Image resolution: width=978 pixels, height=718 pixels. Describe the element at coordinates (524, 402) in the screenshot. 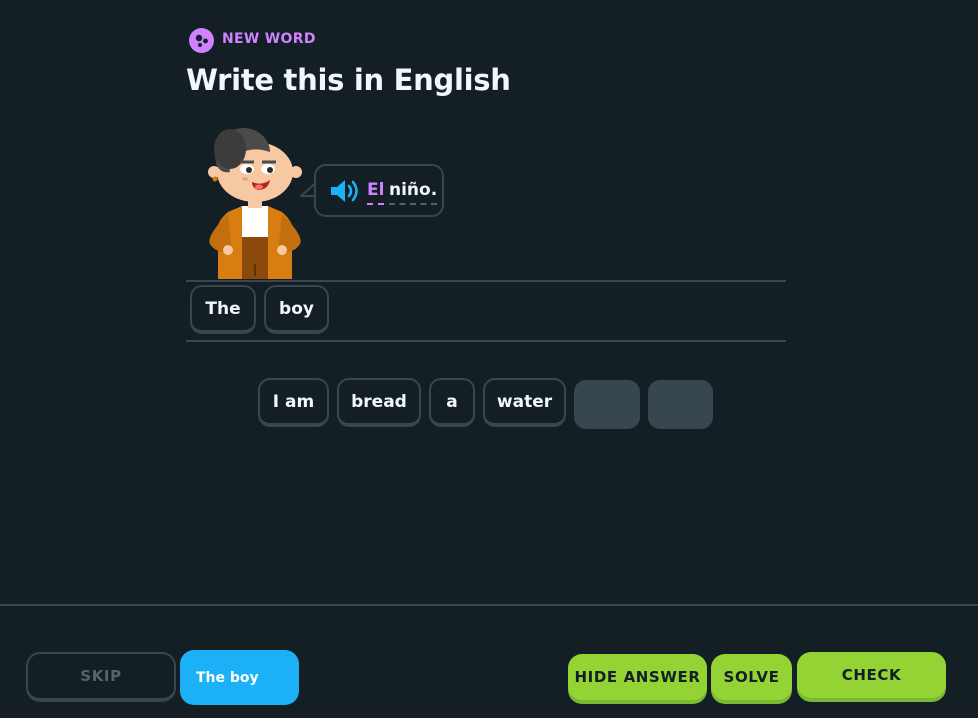

I see `word-bank-tile: water` at that location.